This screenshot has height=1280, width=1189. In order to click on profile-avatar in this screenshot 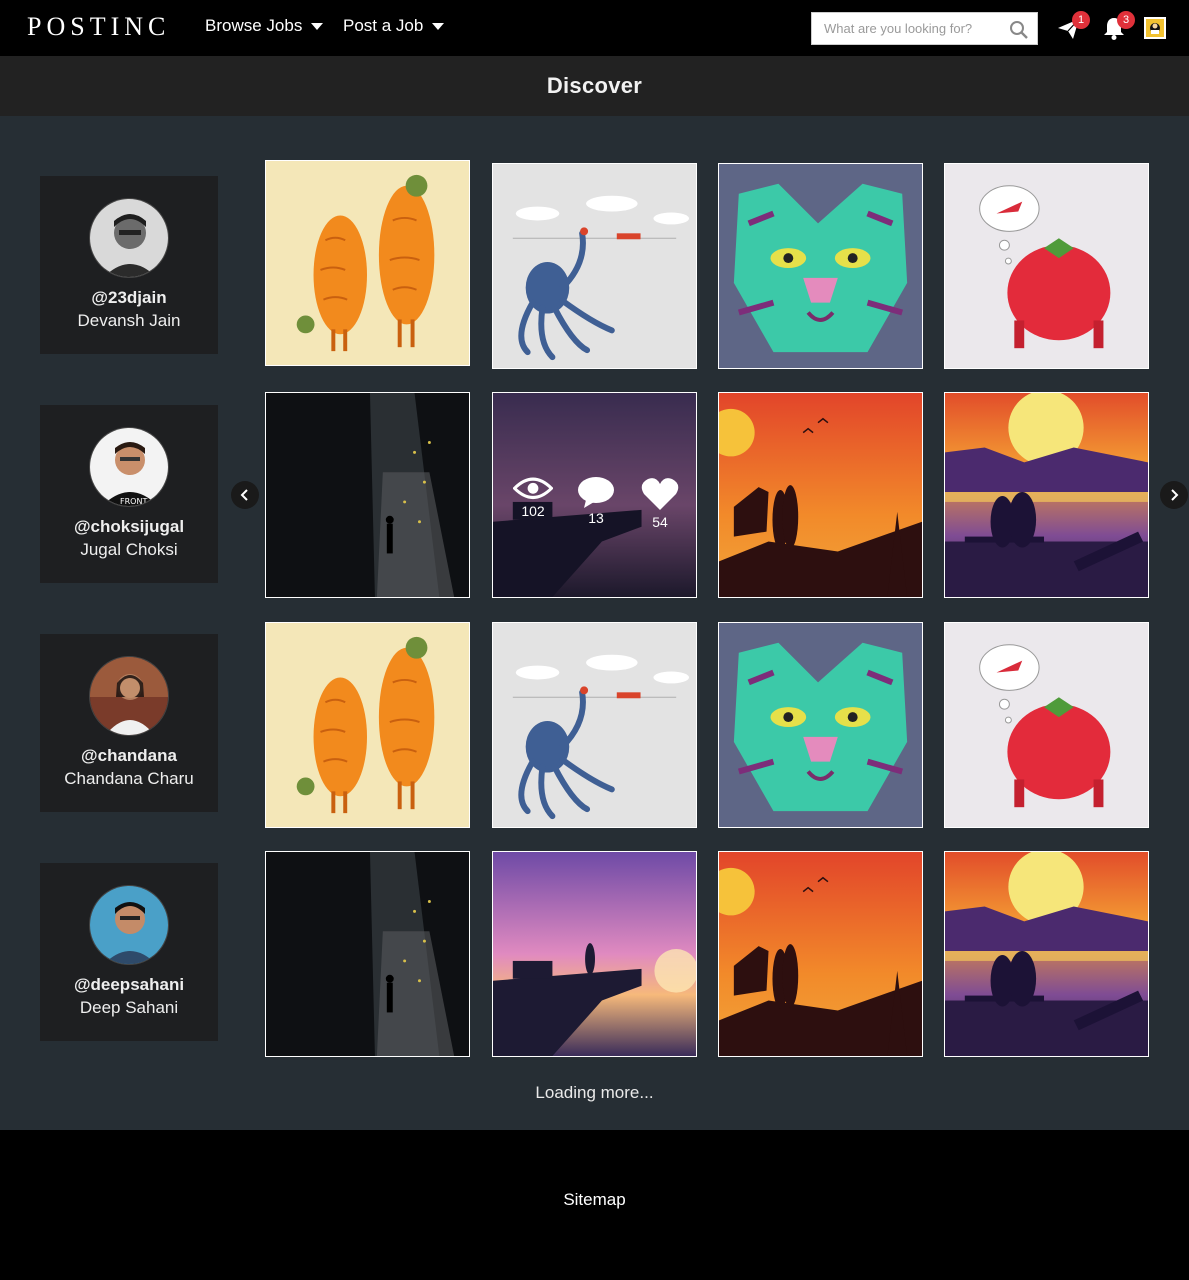, I will do `click(1155, 28)`.